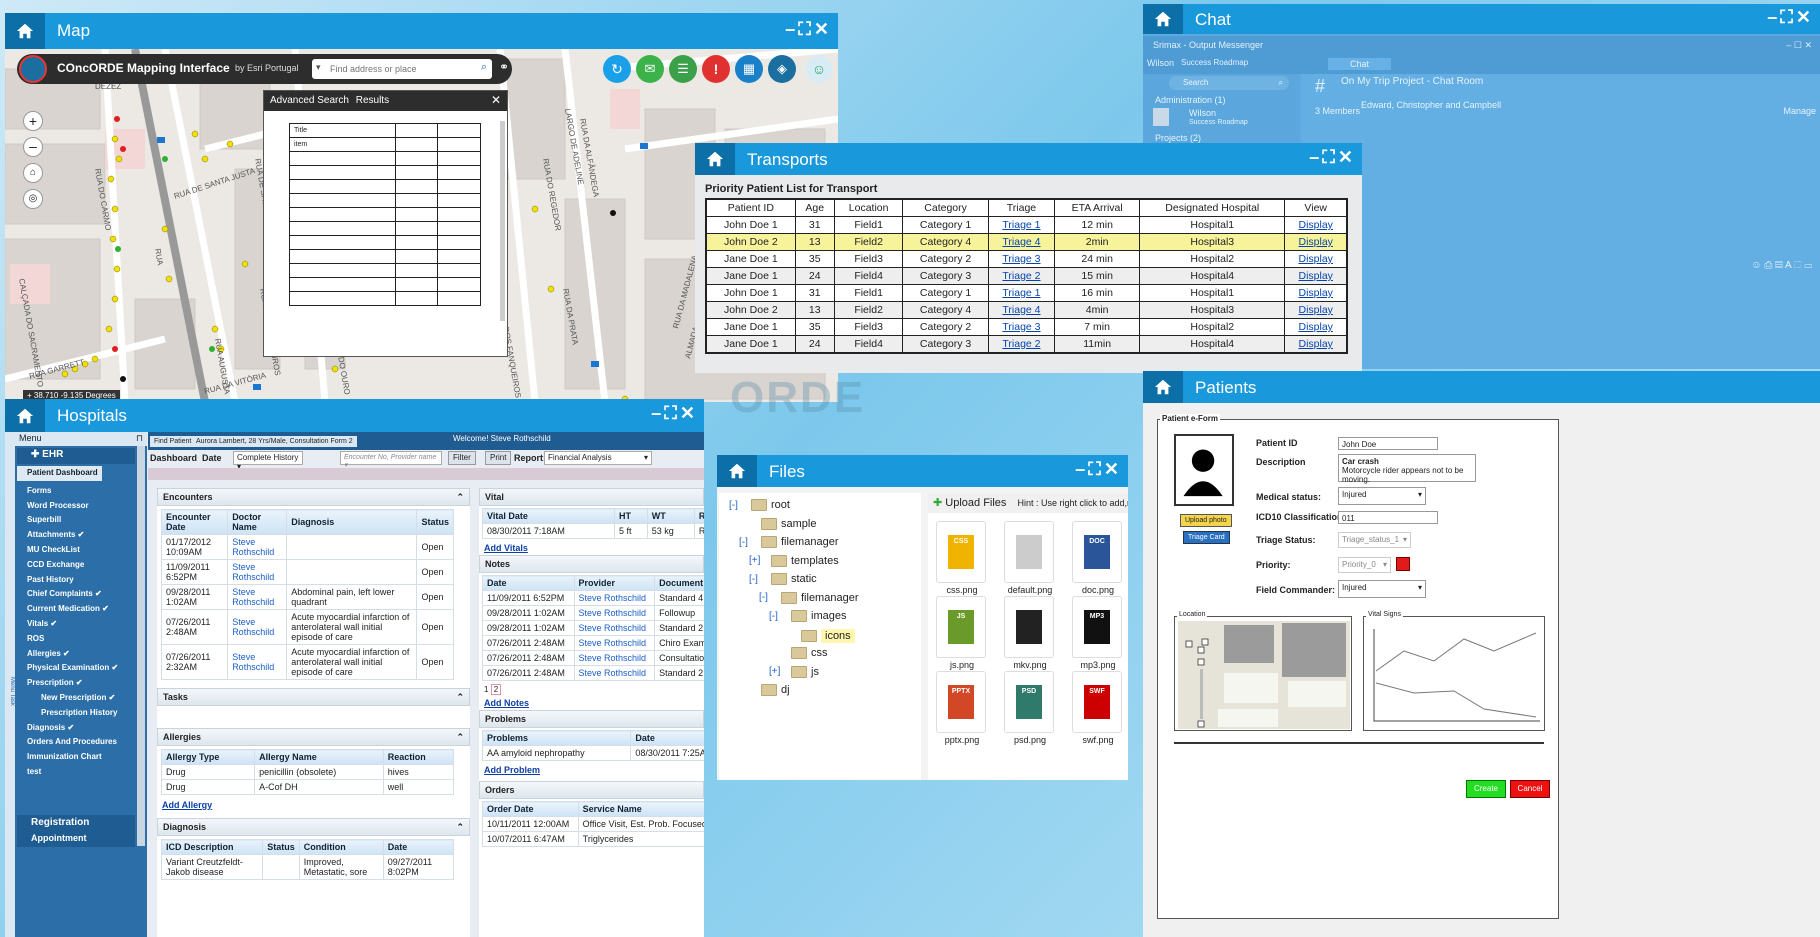 Image resolution: width=1820 pixels, height=937 pixels. What do you see at coordinates (313, 697) in the screenshot?
I see `tasks-section-header: Tasks ⌃` at bounding box center [313, 697].